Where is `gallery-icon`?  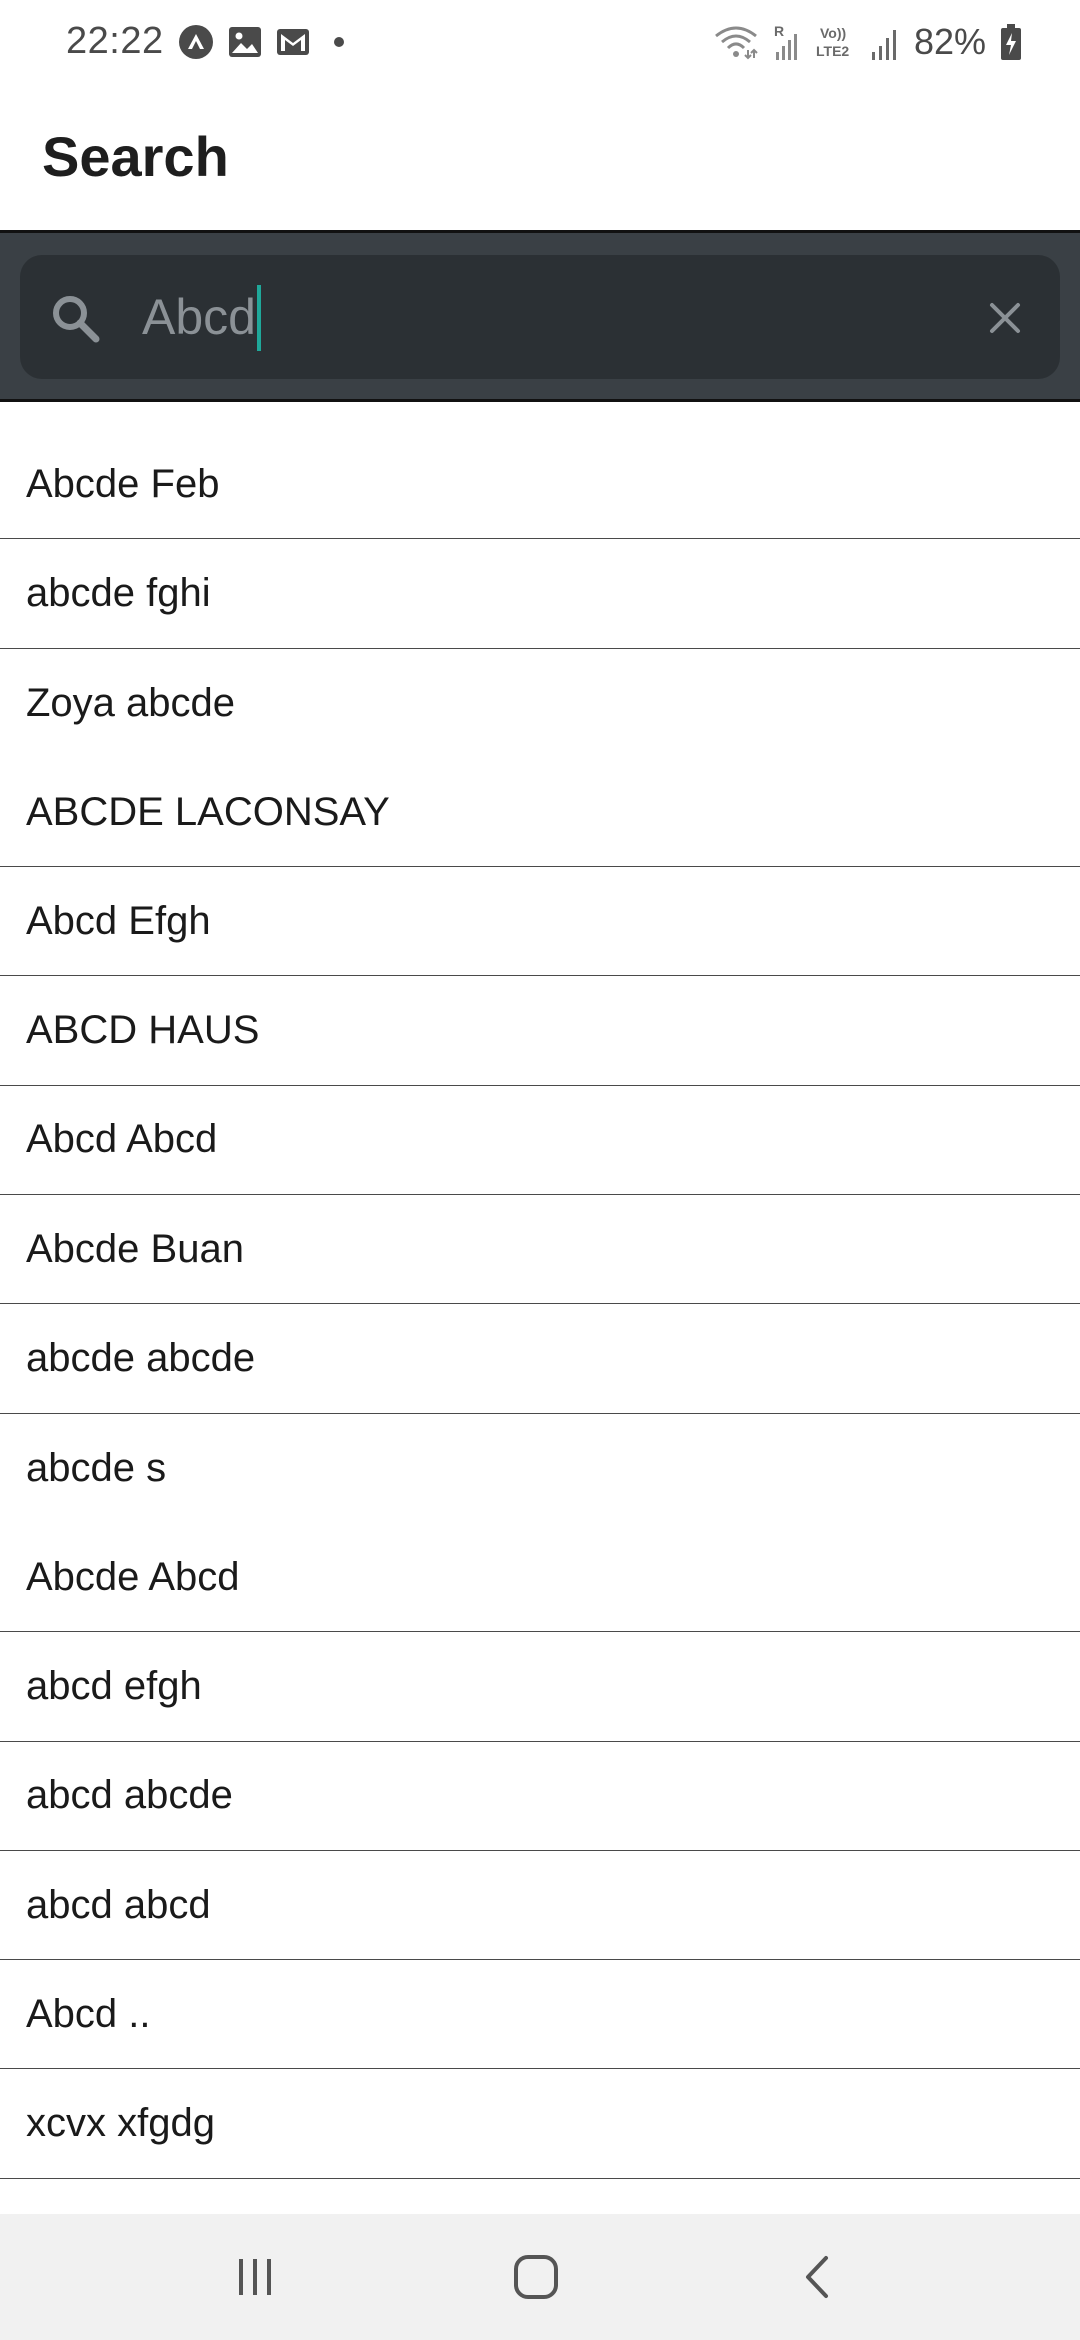
gallery-icon is located at coordinates (245, 42).